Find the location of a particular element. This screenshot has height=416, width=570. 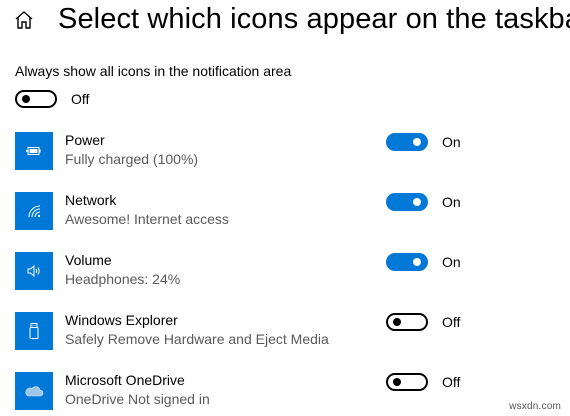

onedrive-name: Microsoft OneDrive is located at coordinates (125, 380).